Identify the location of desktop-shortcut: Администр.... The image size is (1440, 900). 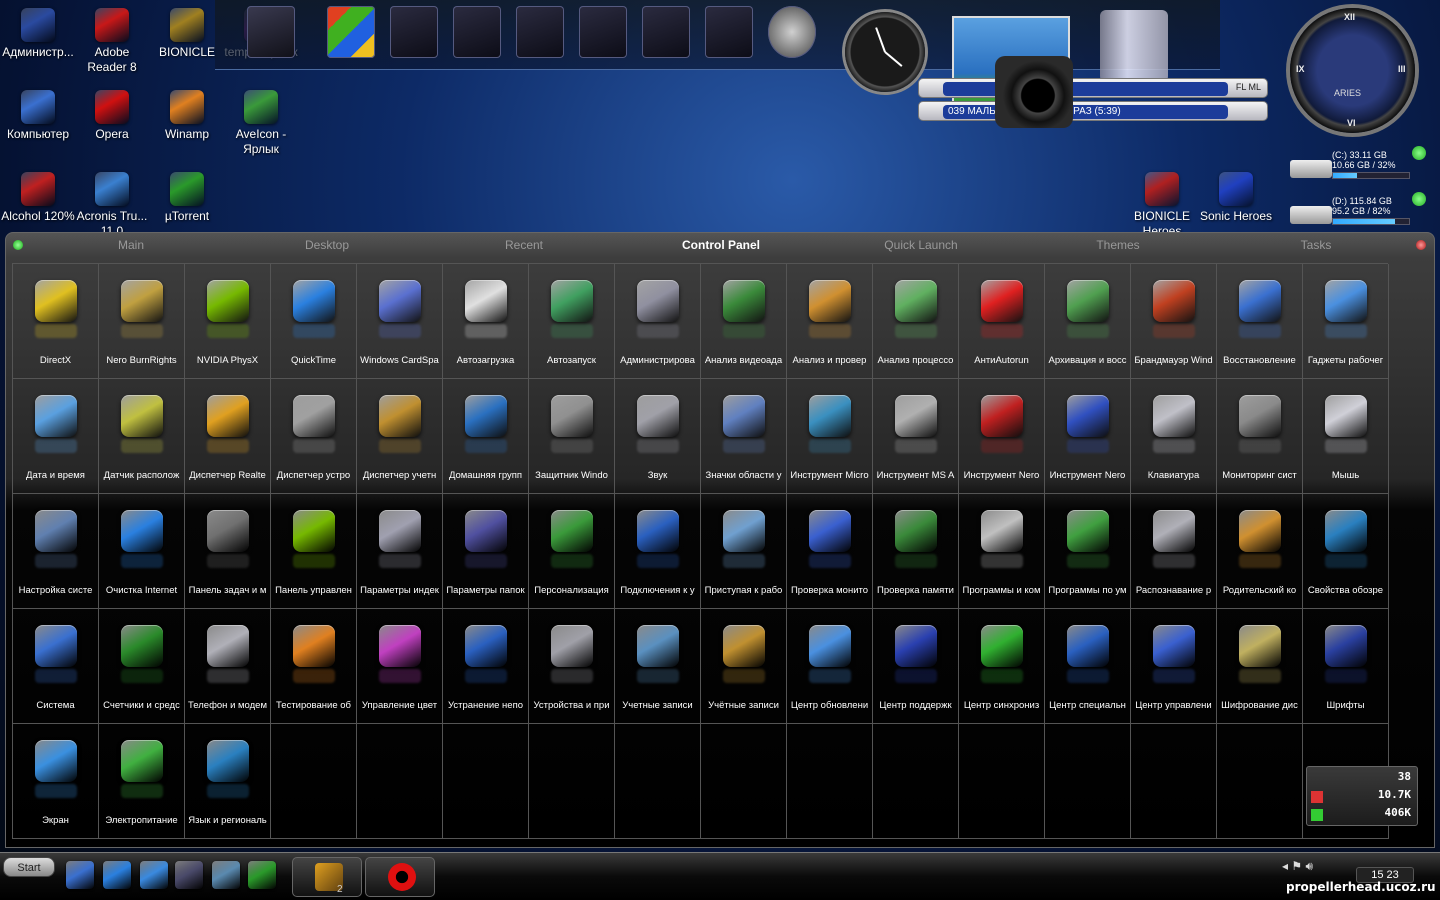
(38, 34).